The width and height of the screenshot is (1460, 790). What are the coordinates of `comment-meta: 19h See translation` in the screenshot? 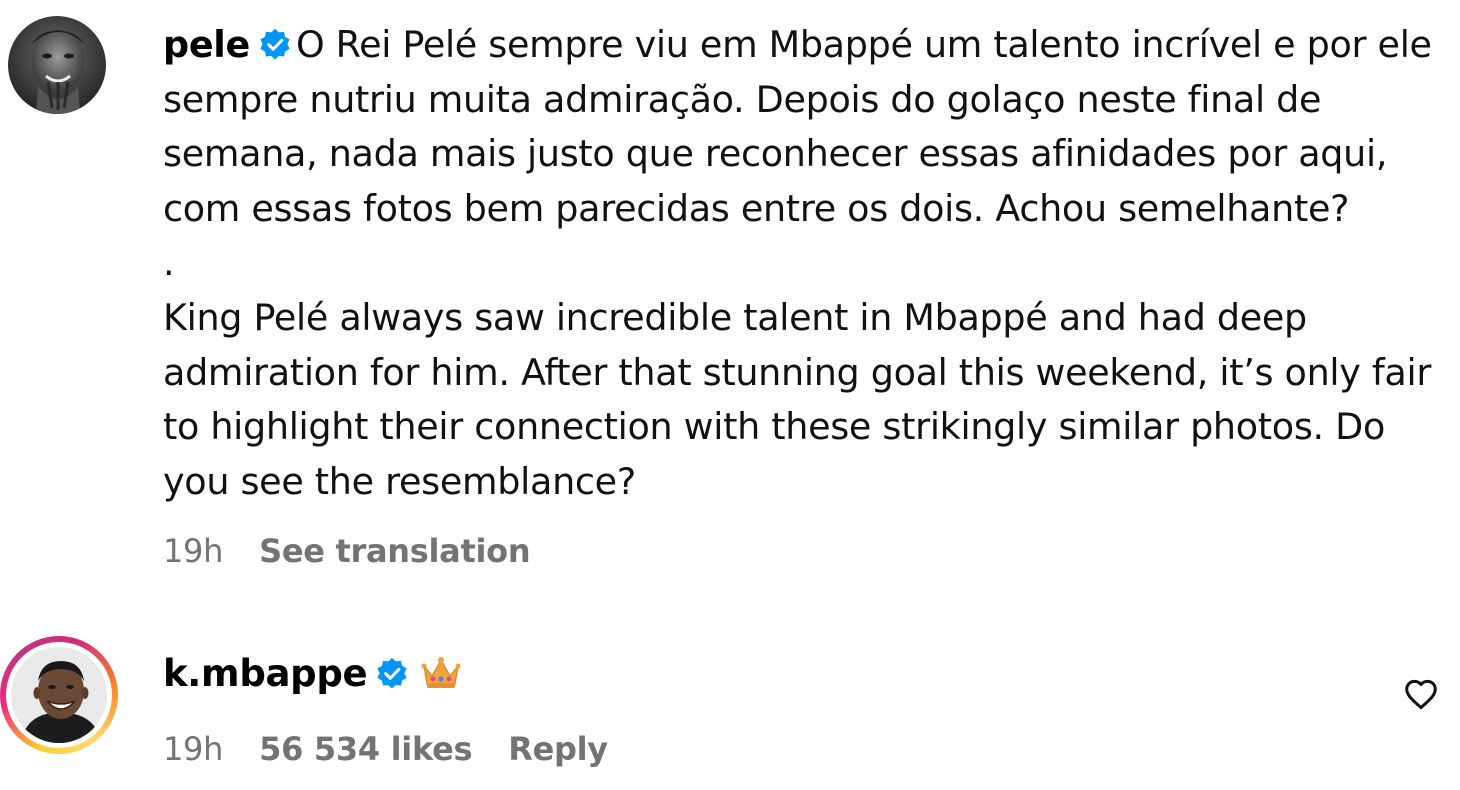 It's located at (364, 551).